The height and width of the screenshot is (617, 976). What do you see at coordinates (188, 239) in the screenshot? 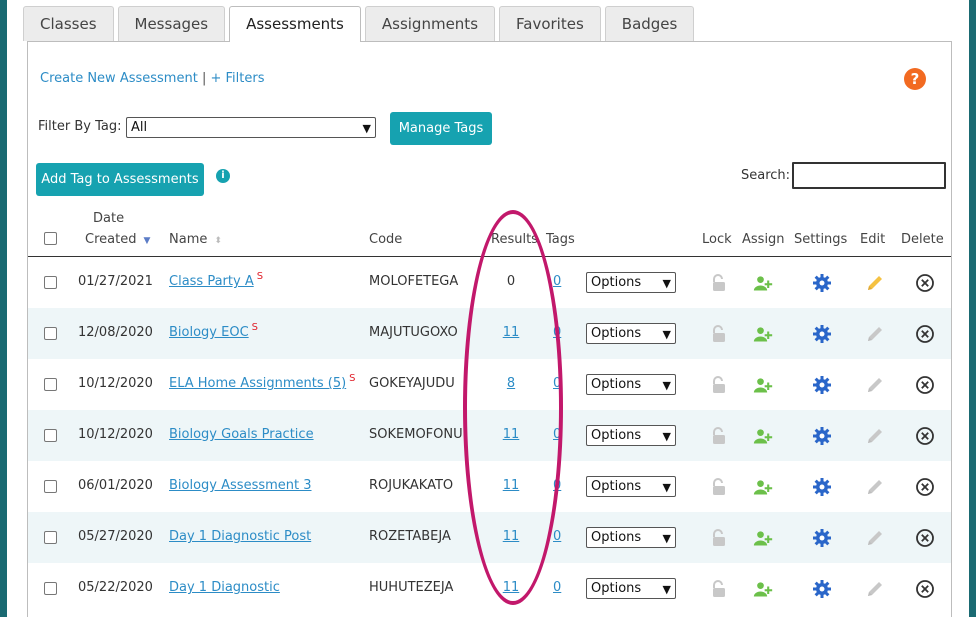
I see `name-header-label: Name` at bounding box center [188, 239].